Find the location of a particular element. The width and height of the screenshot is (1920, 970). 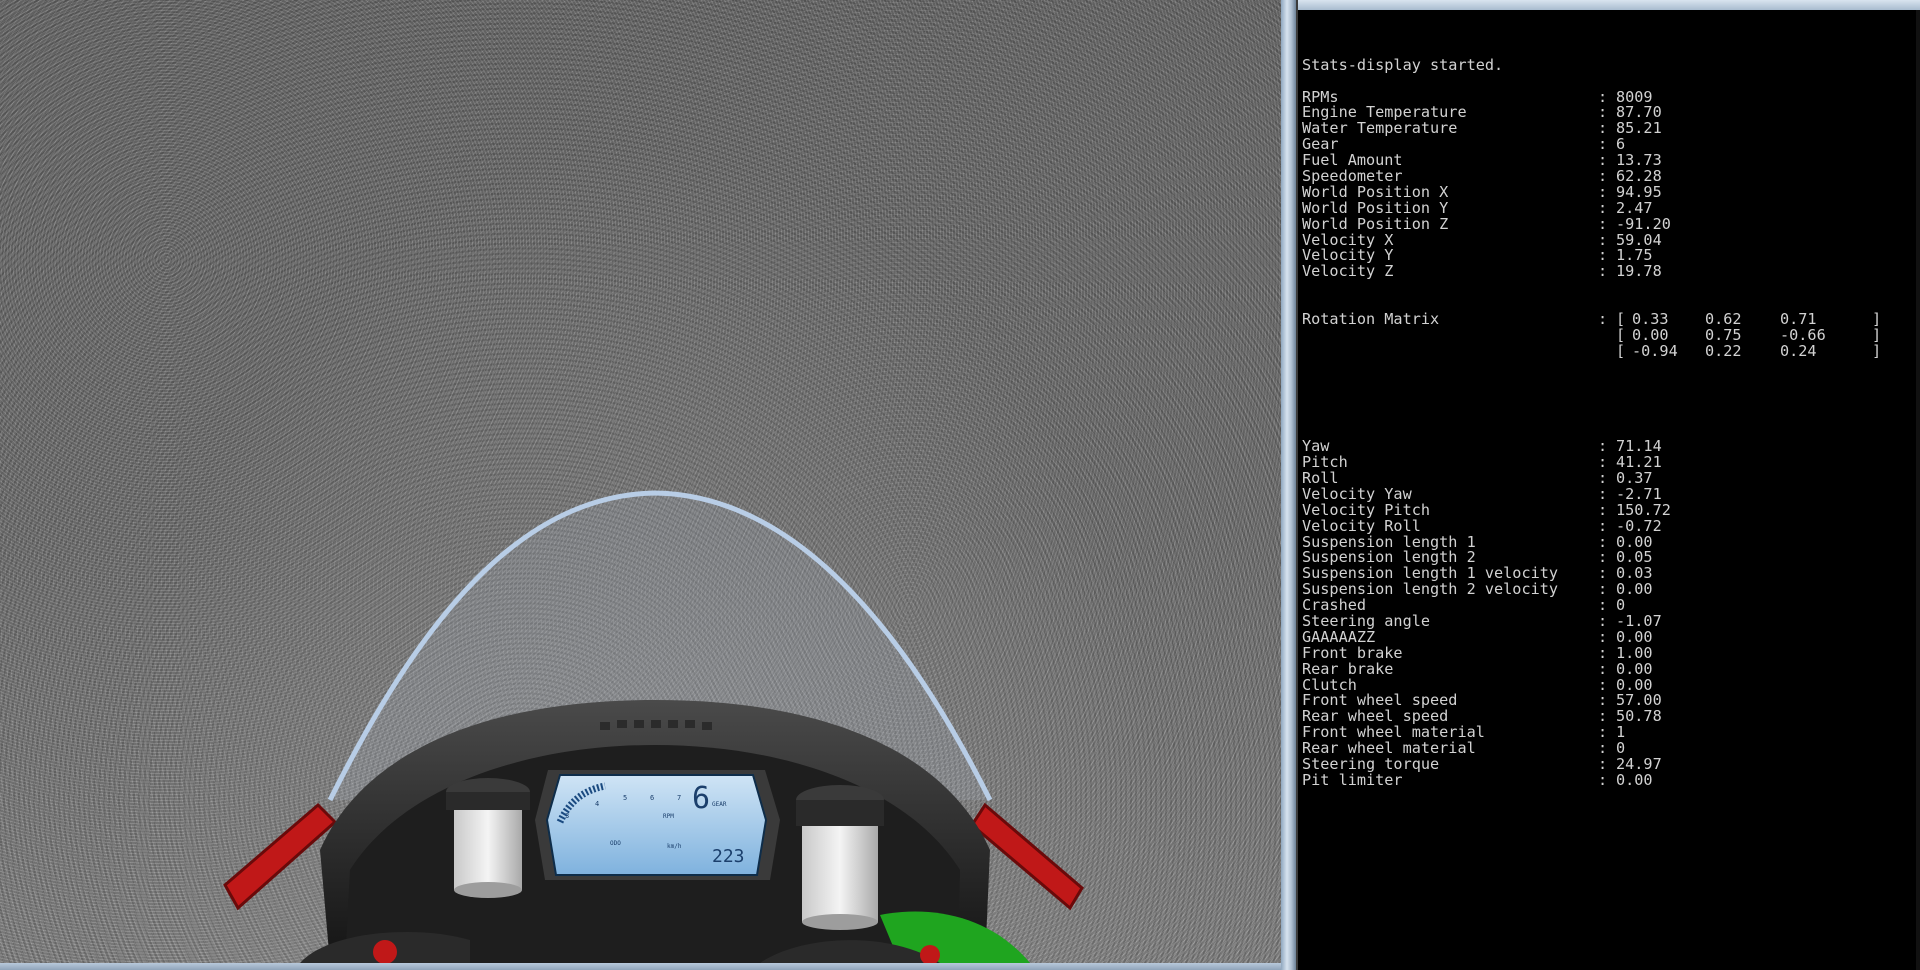

rotation-row-2: [0.00 0.75 -0.66] is located at coordinates (1611, 335).